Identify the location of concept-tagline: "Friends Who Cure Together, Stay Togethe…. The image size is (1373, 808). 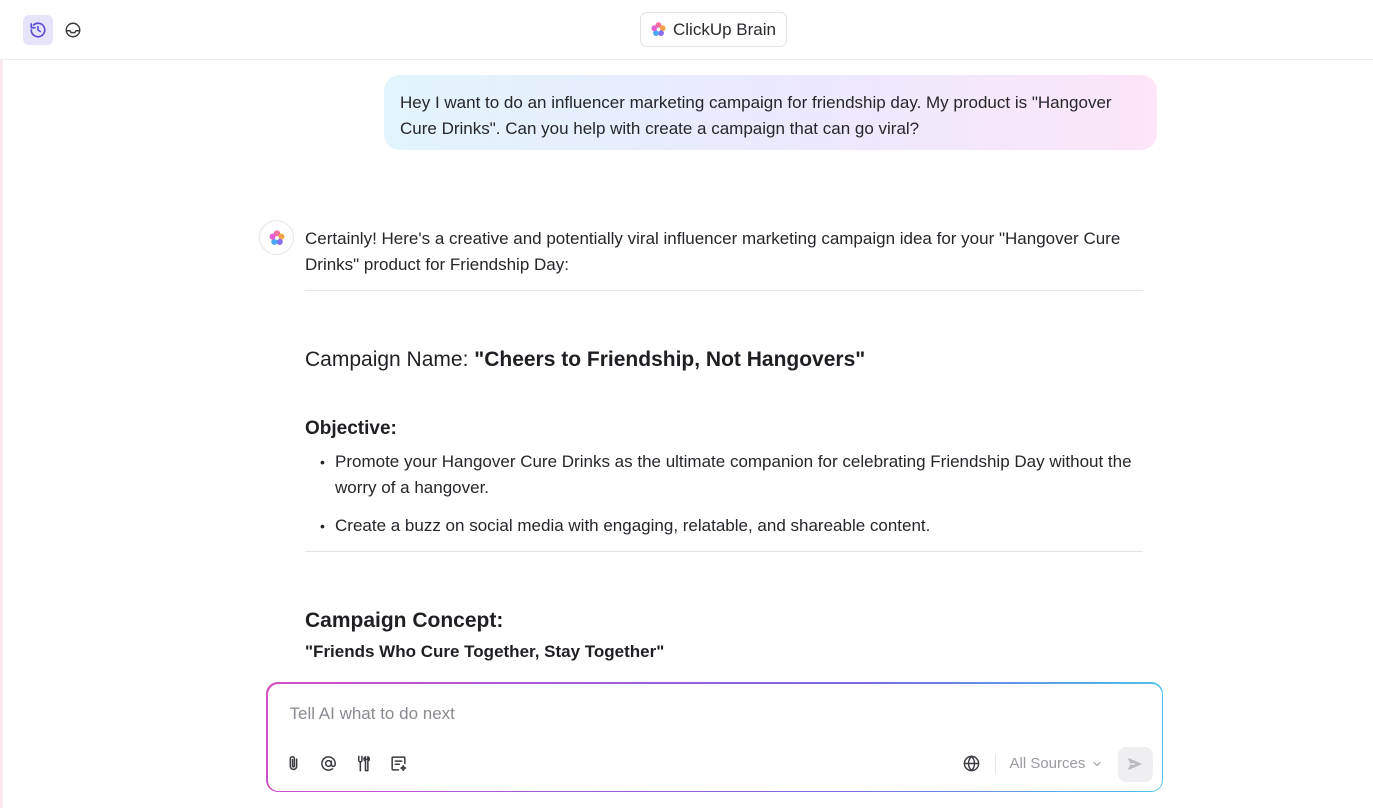
(485, 651).